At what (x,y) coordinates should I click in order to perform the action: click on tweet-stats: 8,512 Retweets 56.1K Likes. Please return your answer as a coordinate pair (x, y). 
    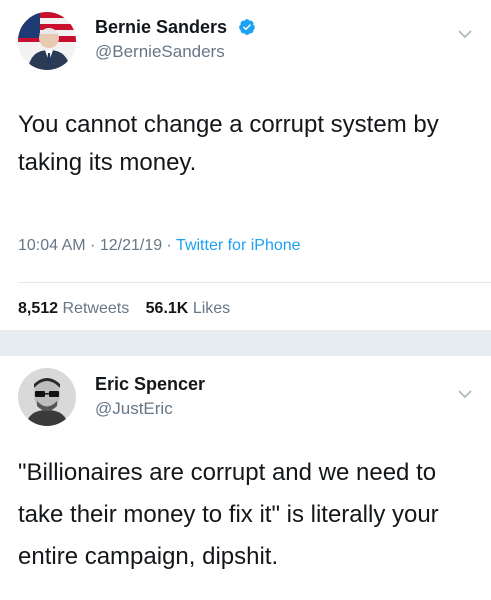
    Looking at the image, I should click on (124, 309).